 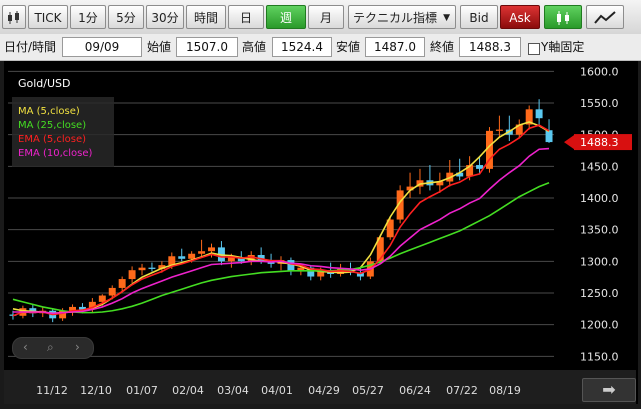 What do you see at coordinates (286, 17) in the screenshot?
I see `interval-week-button: 週` at bounding box center [286, 17].